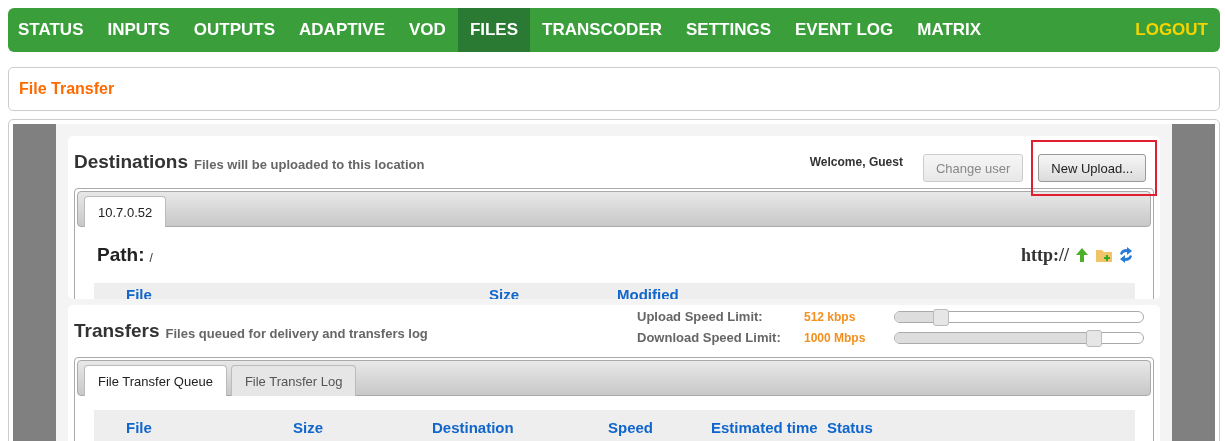 The height and width of the screenshot is (441, 1225). I want to click on tab: 10.7.0.52, so click(125, 211).